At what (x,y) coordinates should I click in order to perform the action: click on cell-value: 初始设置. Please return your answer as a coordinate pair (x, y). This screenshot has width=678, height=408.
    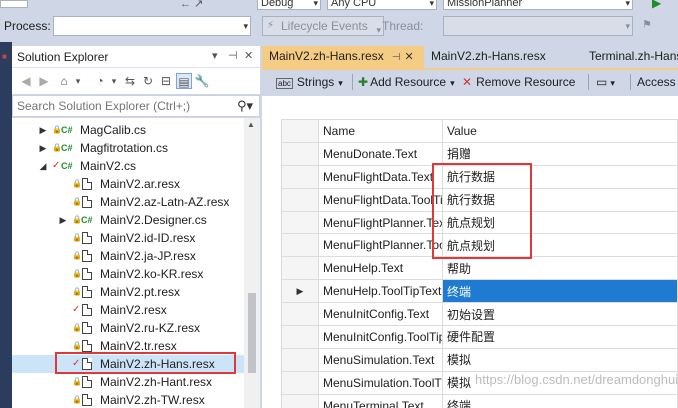
    Looking at the image, I should click on (560, 314).